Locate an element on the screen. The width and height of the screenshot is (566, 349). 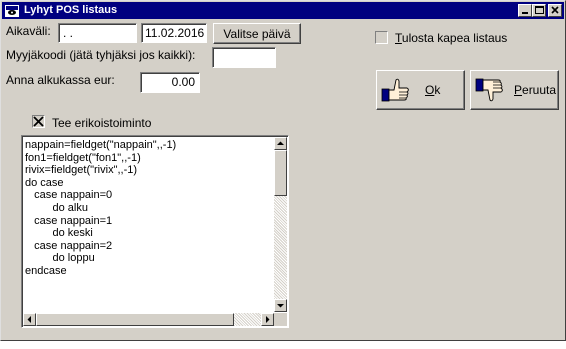
memo-line: do loppu is located at coordinates (60, 258).